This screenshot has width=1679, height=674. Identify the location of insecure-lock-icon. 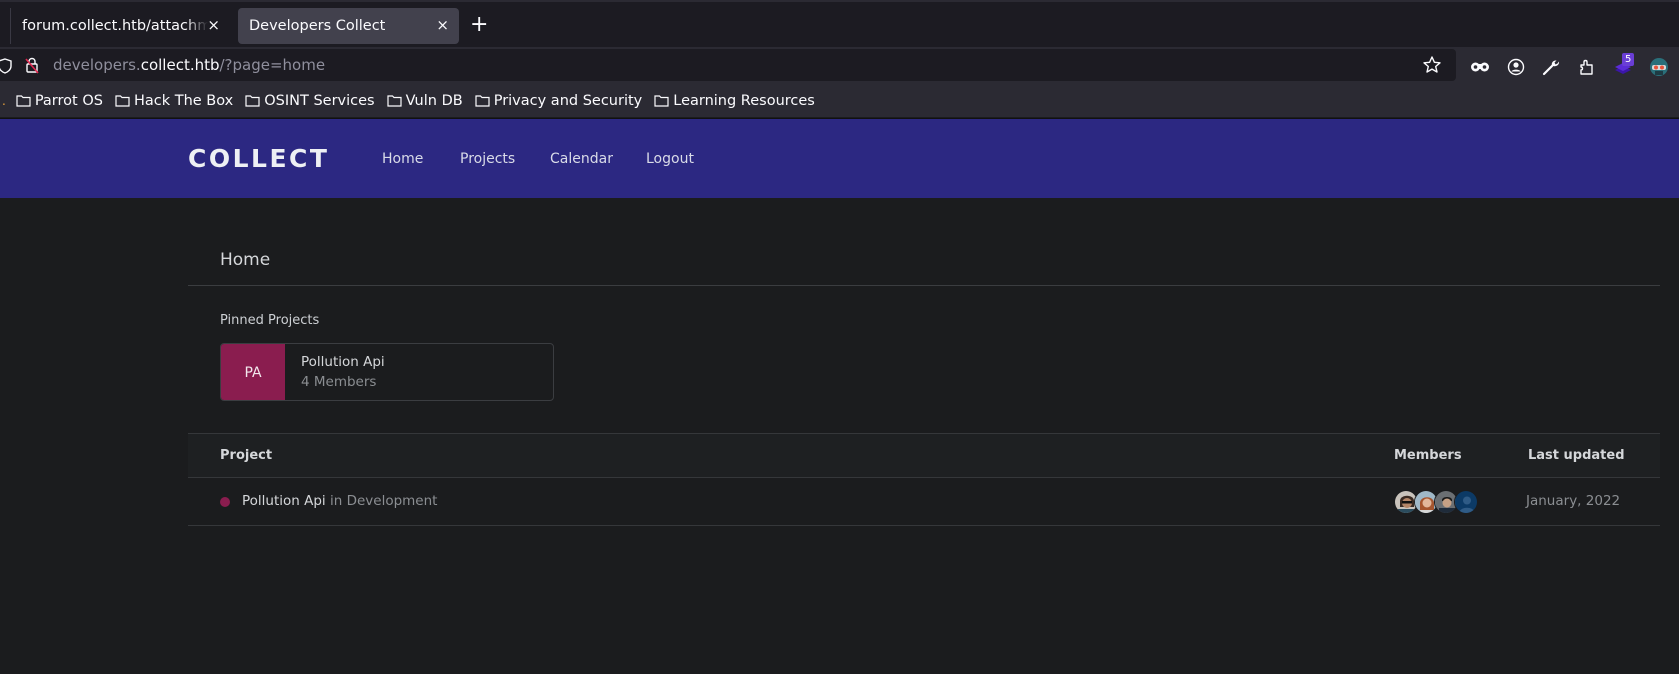
(32, 65).